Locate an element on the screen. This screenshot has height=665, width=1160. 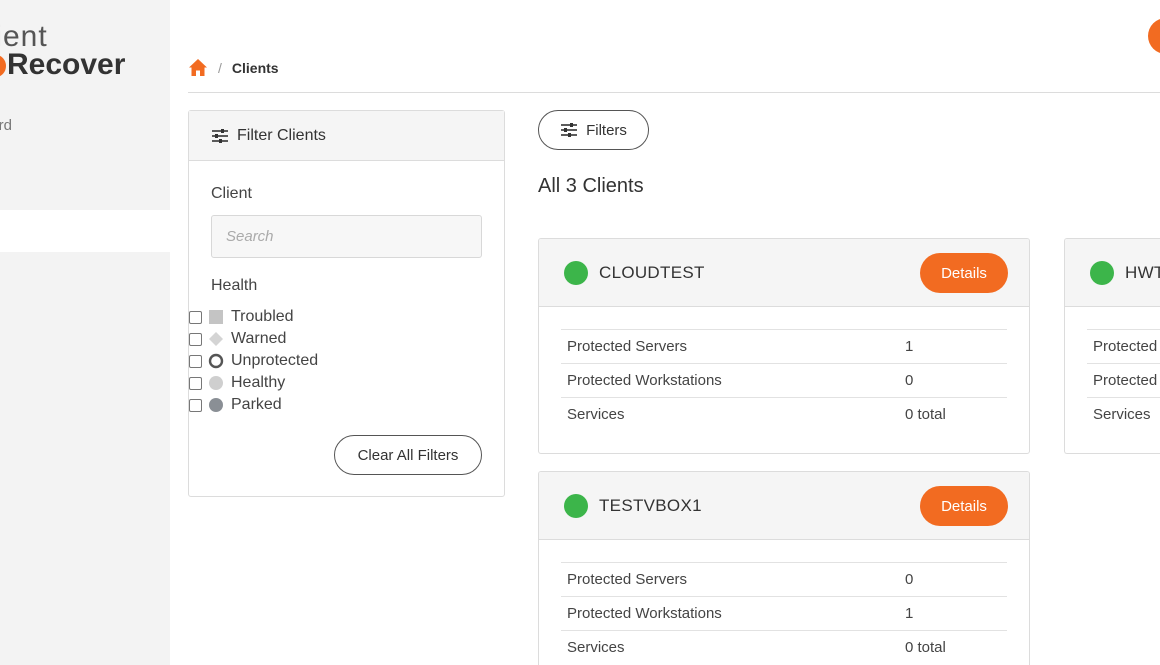
parked-checkbox is located at coordinates (195, 405).